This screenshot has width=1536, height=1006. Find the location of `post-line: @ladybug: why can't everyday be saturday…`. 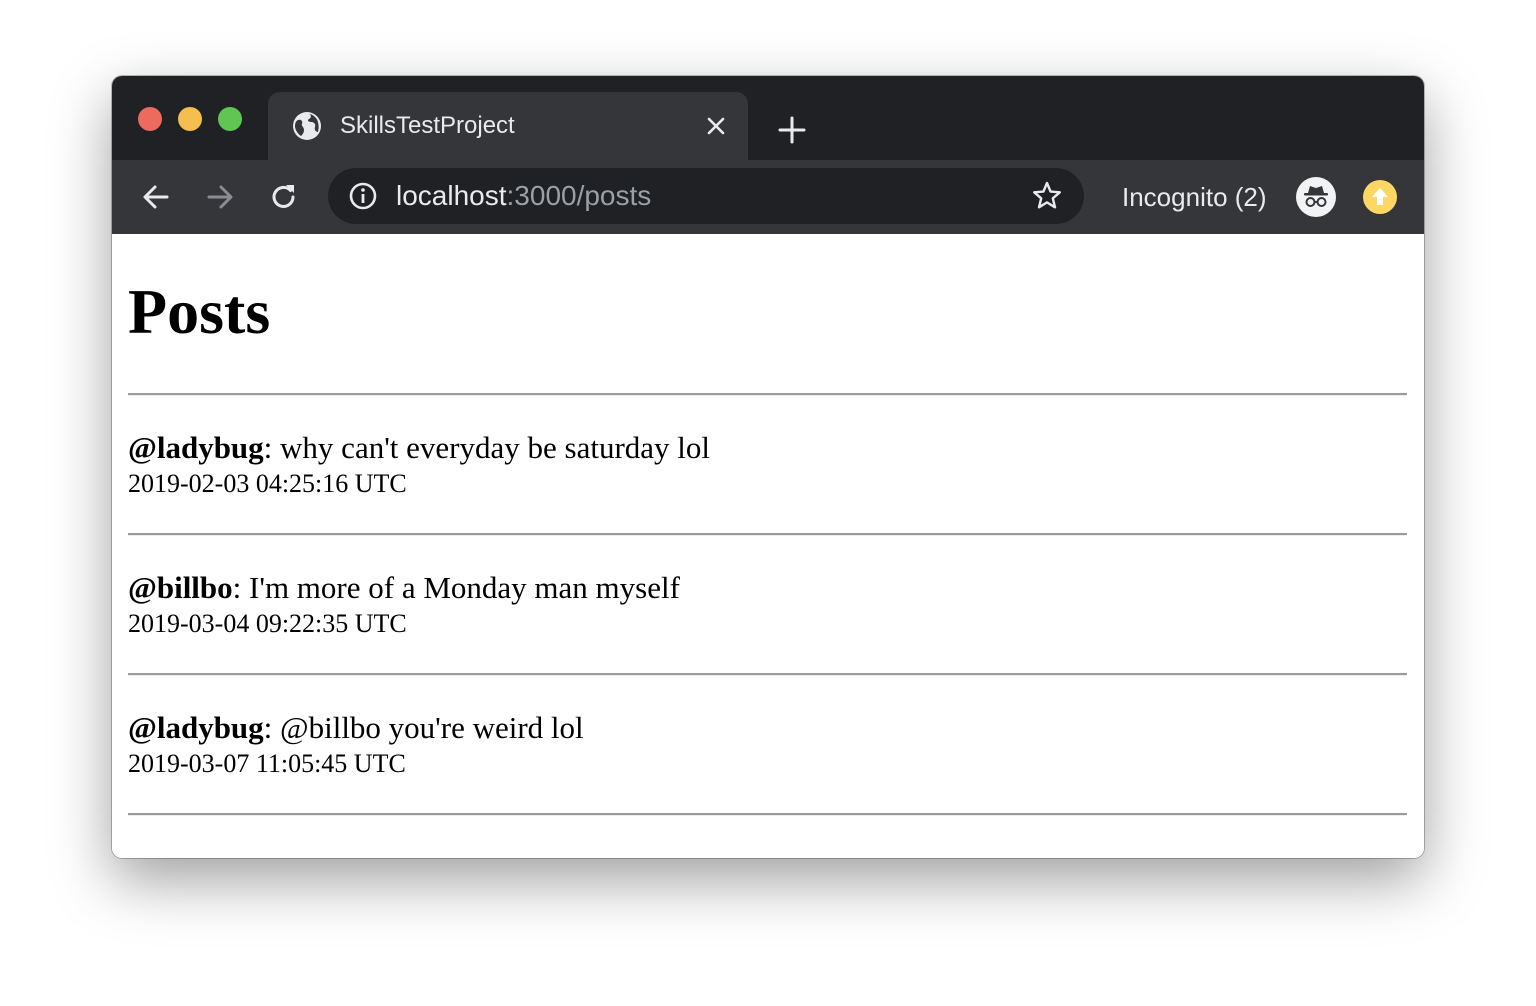

post-line: @ladybug: why can't everyday be saturday… is located at coordinates (767, 448).